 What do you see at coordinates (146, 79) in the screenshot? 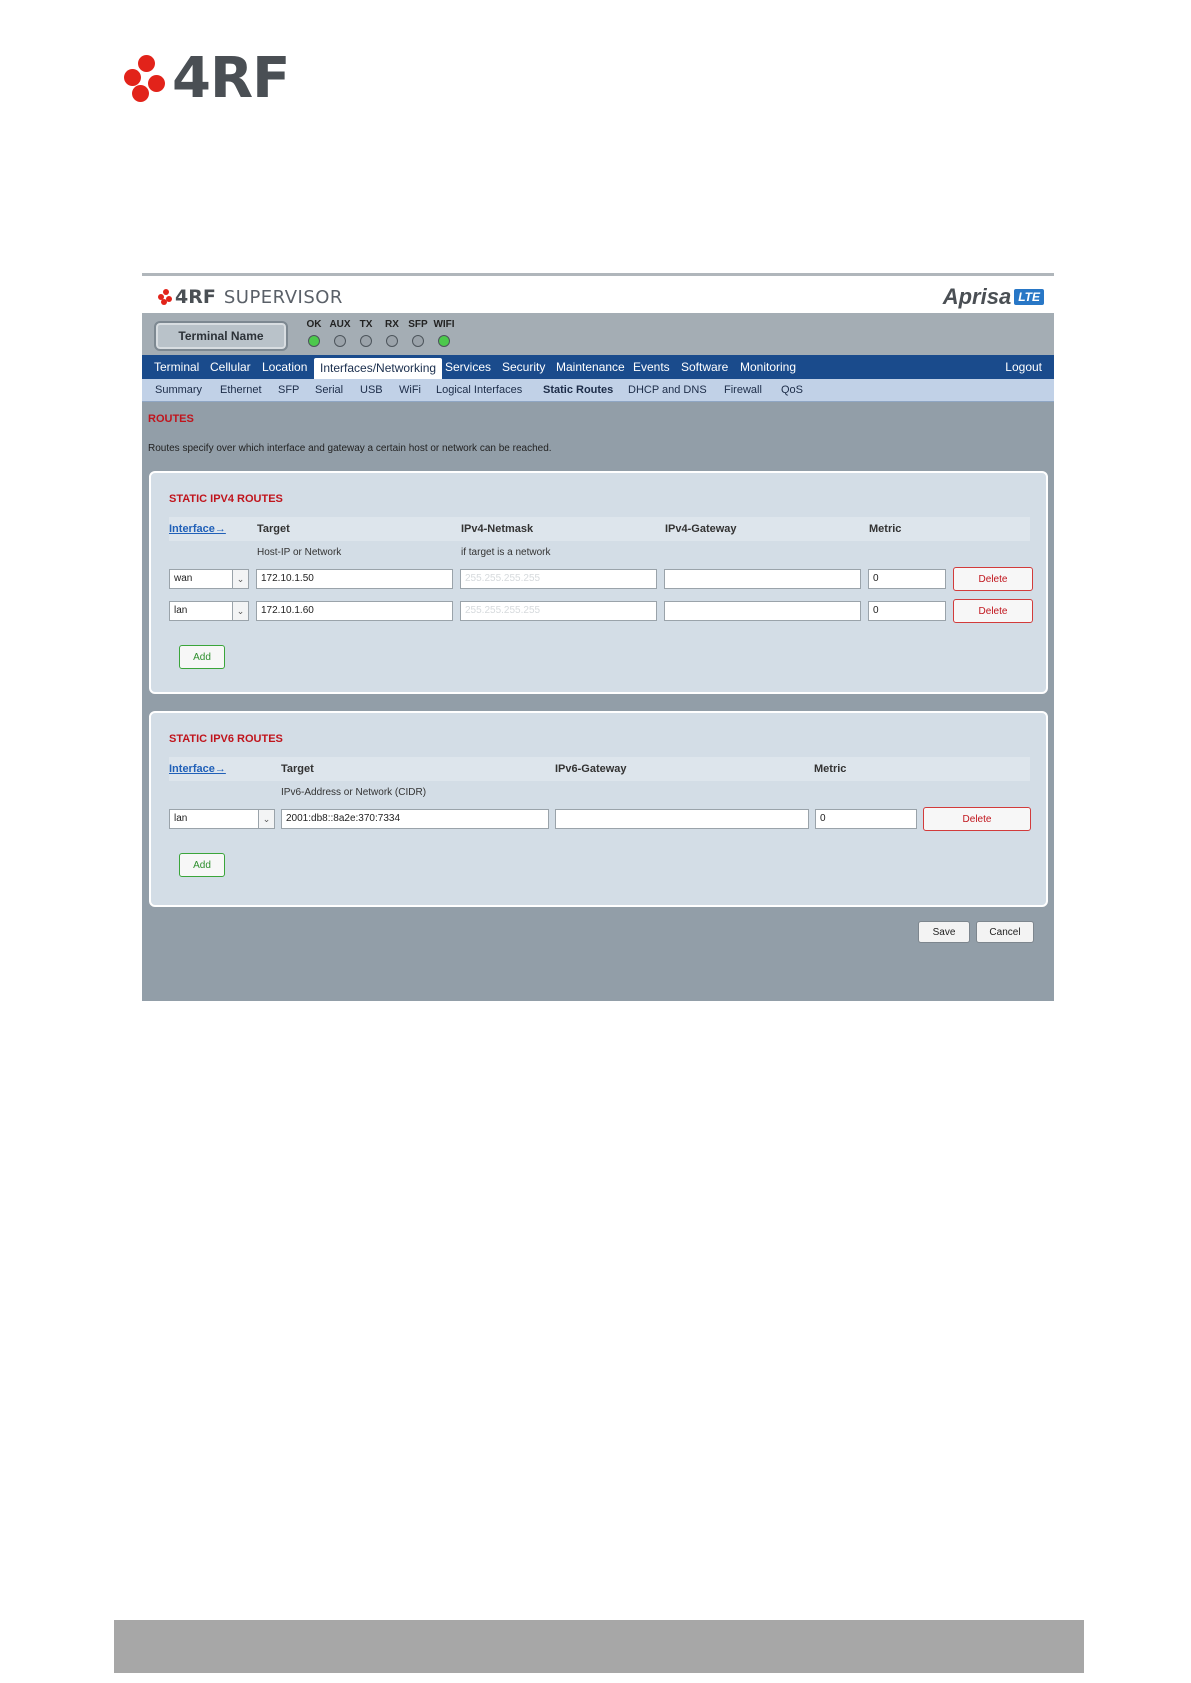
I see `logo-petals-icon` at bounding box center [146, 79].